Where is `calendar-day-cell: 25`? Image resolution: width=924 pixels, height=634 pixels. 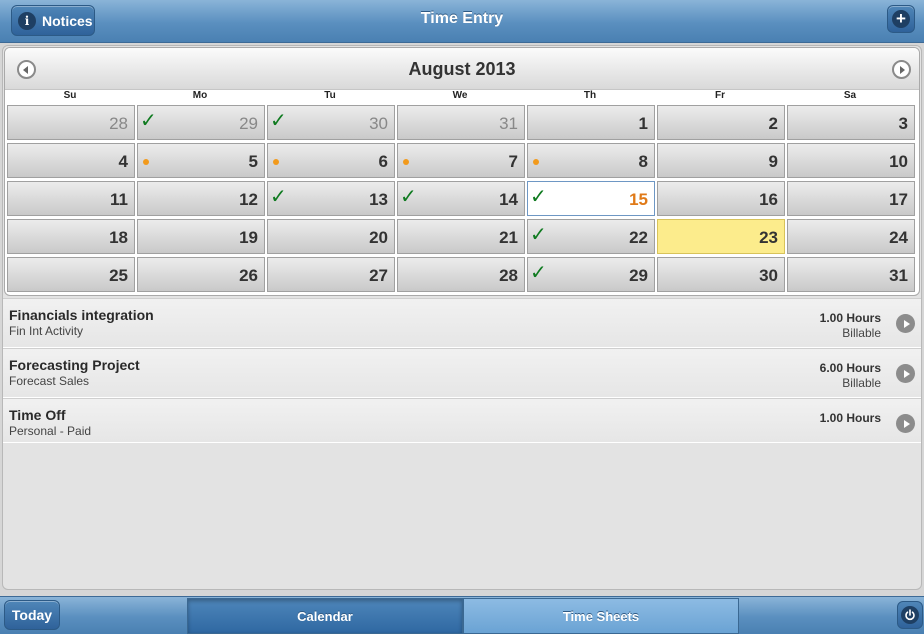 calendar-day-cell: 25 is located at coordinates (71, 274).